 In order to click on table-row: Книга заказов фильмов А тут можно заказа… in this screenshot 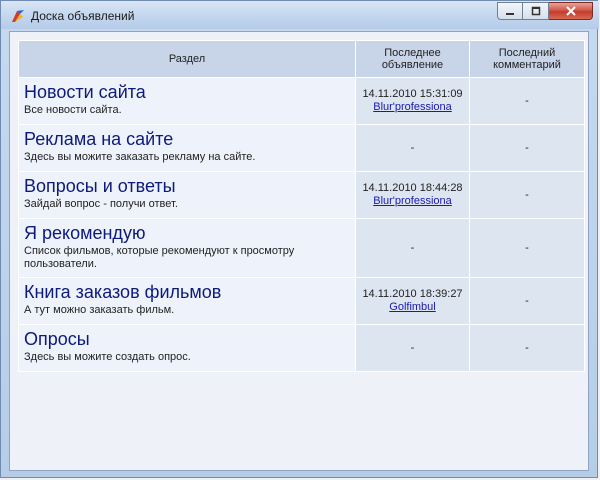, I will do `click(301, 301)`.